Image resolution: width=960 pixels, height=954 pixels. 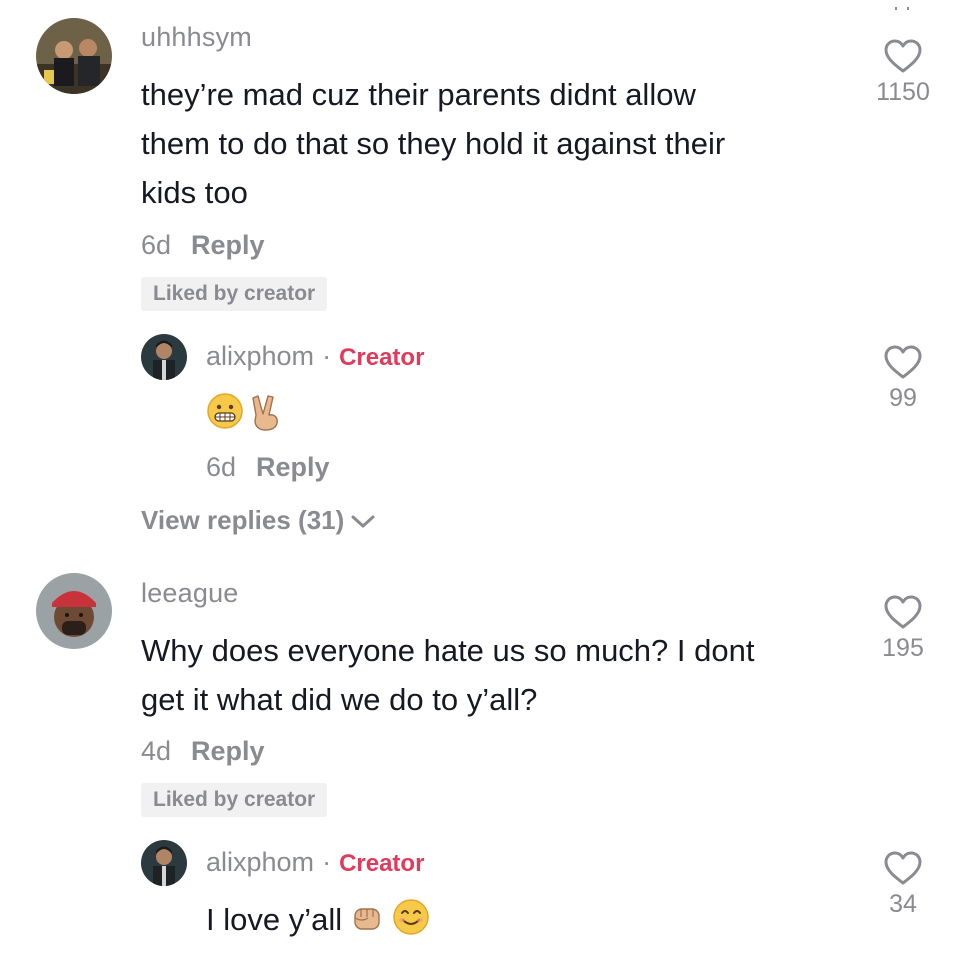 What do you see at coordinates (243, 520) in the screenshot?
I see `view-replies-label: View replies (31)` at bounding box center [243, 520].